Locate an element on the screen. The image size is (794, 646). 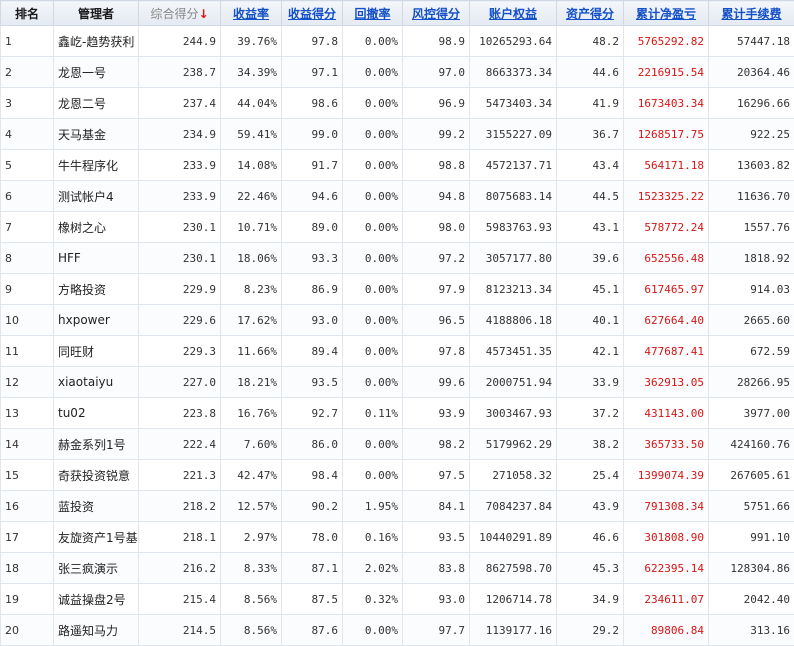
cell-manager-name: 友旋资产1号基: is located at coordinates (96, 537).